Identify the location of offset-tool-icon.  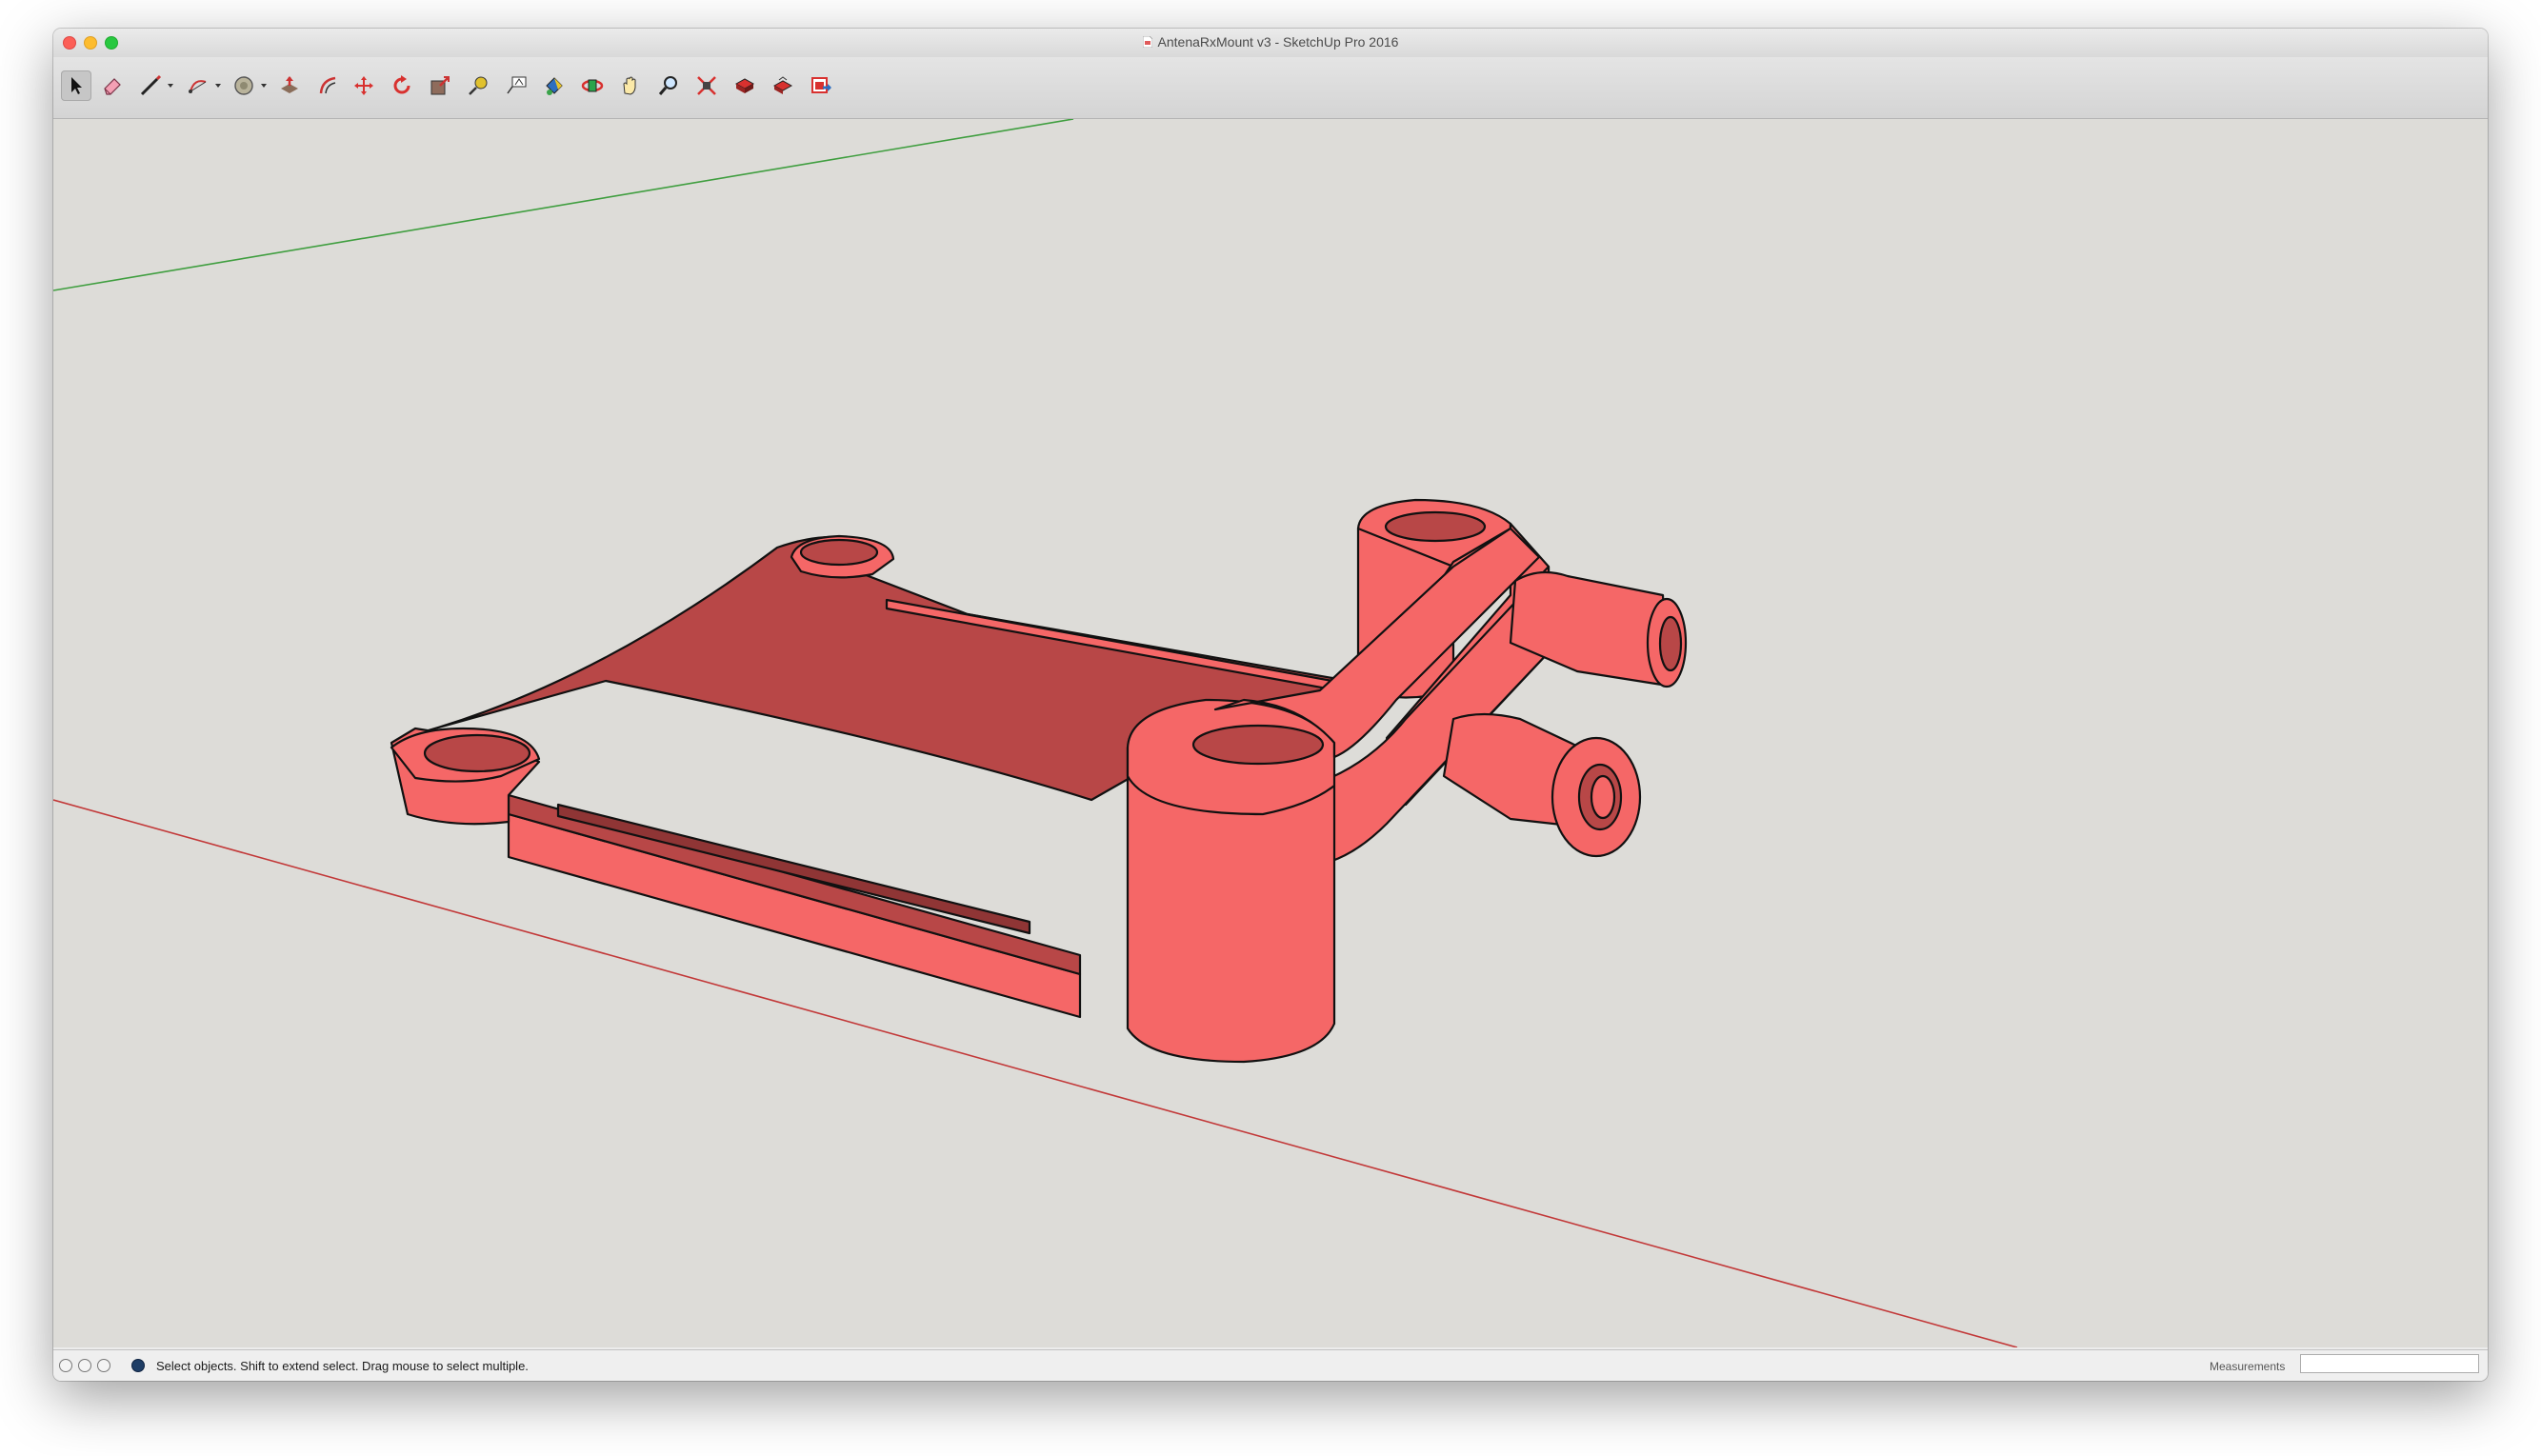
(327, 85).